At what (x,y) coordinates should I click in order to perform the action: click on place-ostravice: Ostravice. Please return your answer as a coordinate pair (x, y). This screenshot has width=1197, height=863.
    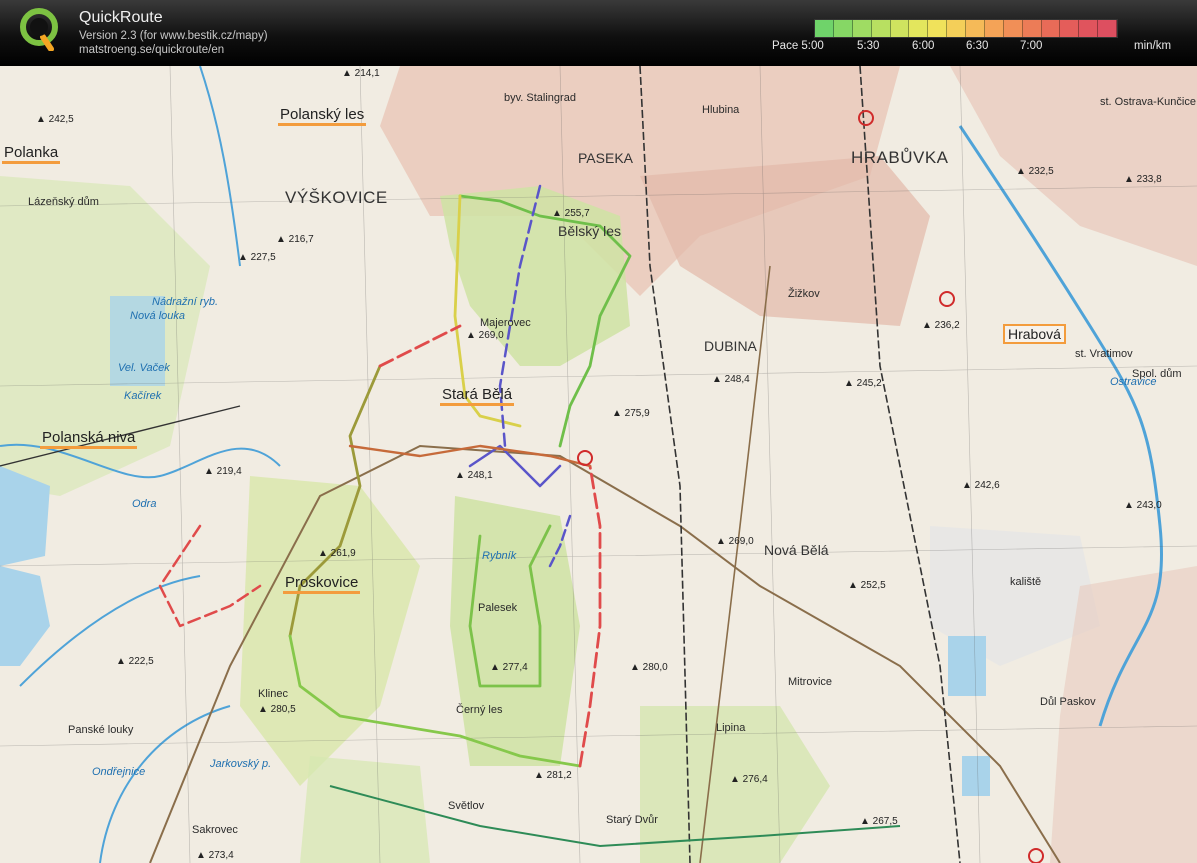
    Looking at the image, I should click on (1133, 382).